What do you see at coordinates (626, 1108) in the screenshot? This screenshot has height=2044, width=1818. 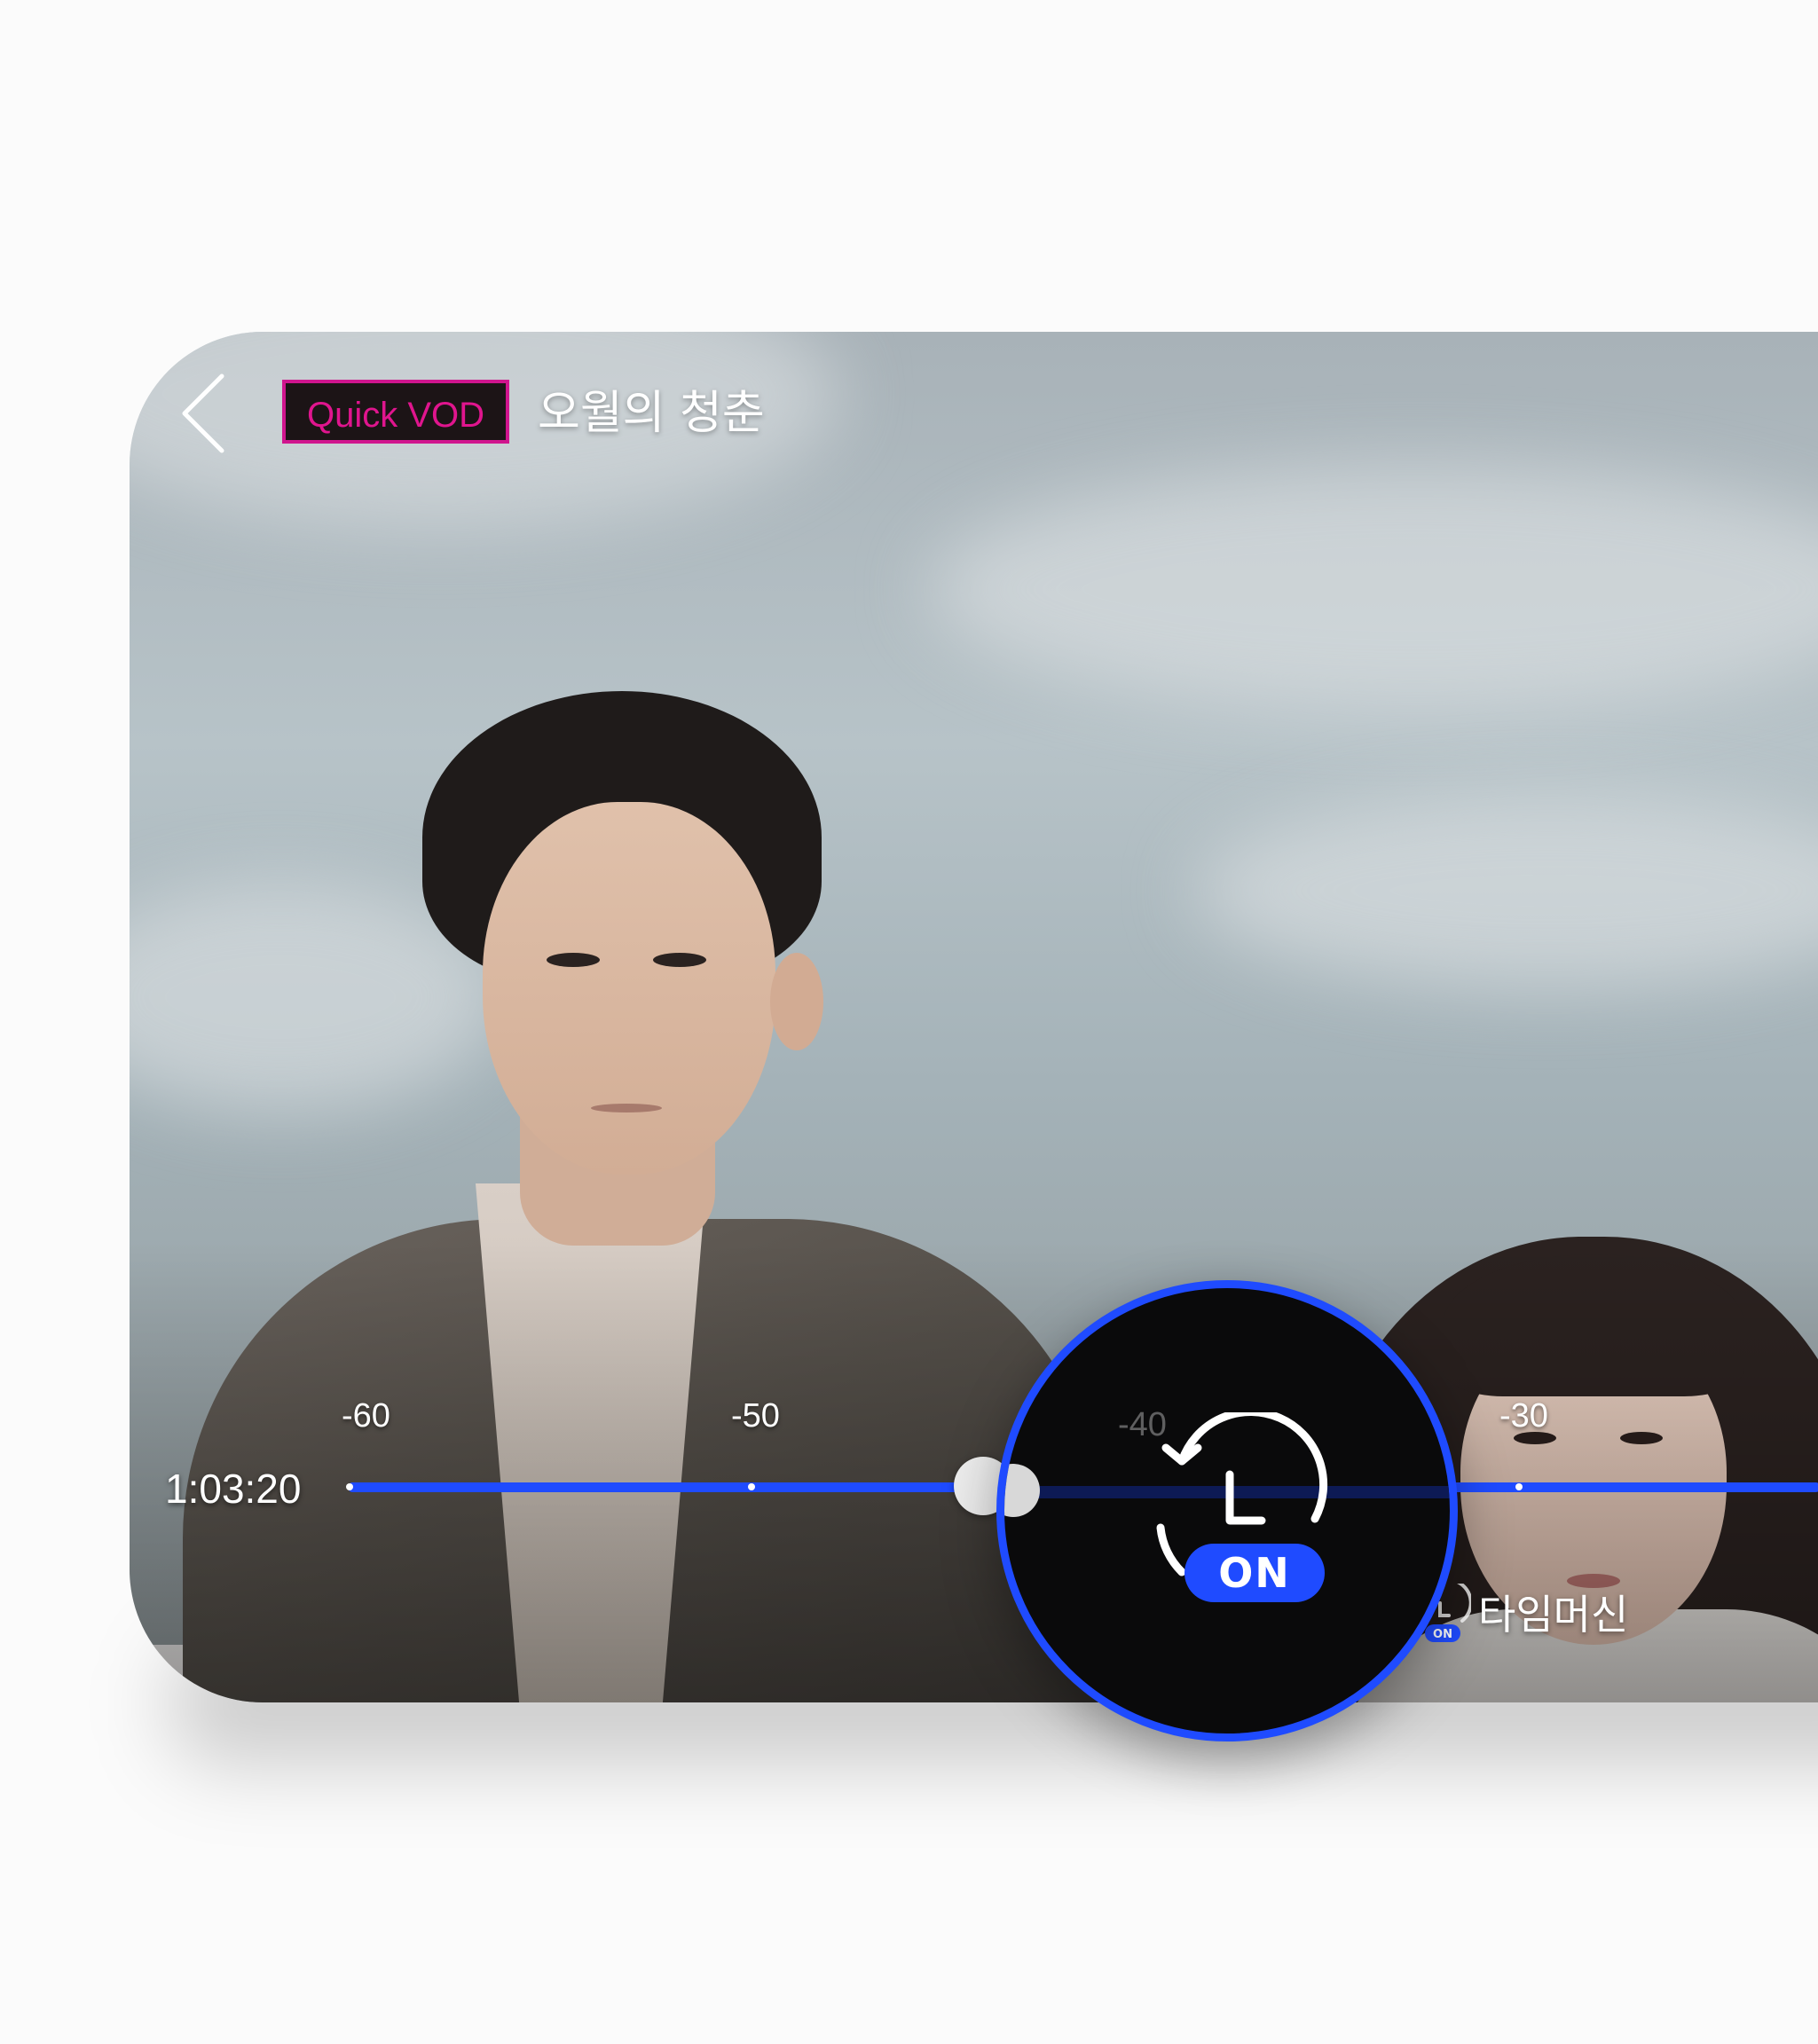 I see `man-mouth` at bounding box center [626, 1108].